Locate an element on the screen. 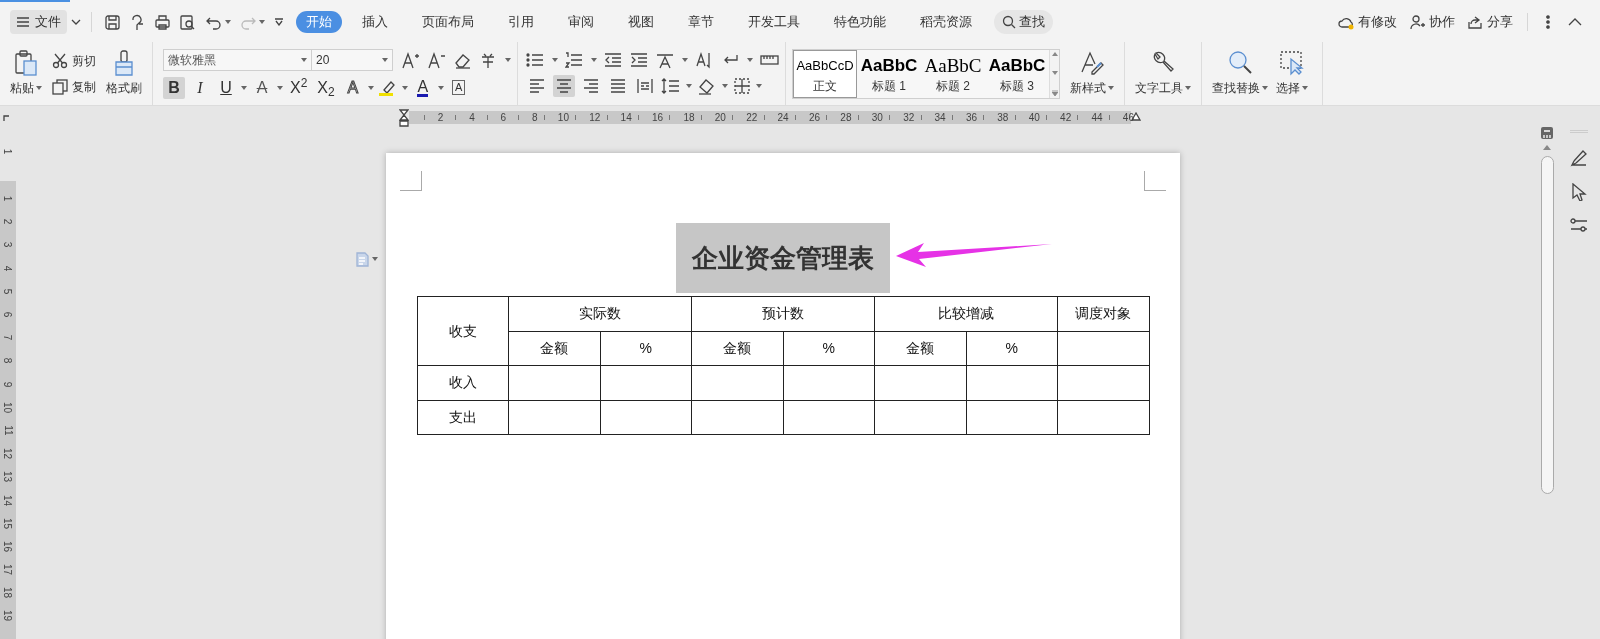  ruler-number: 1 is located at coordinates (8, 198).